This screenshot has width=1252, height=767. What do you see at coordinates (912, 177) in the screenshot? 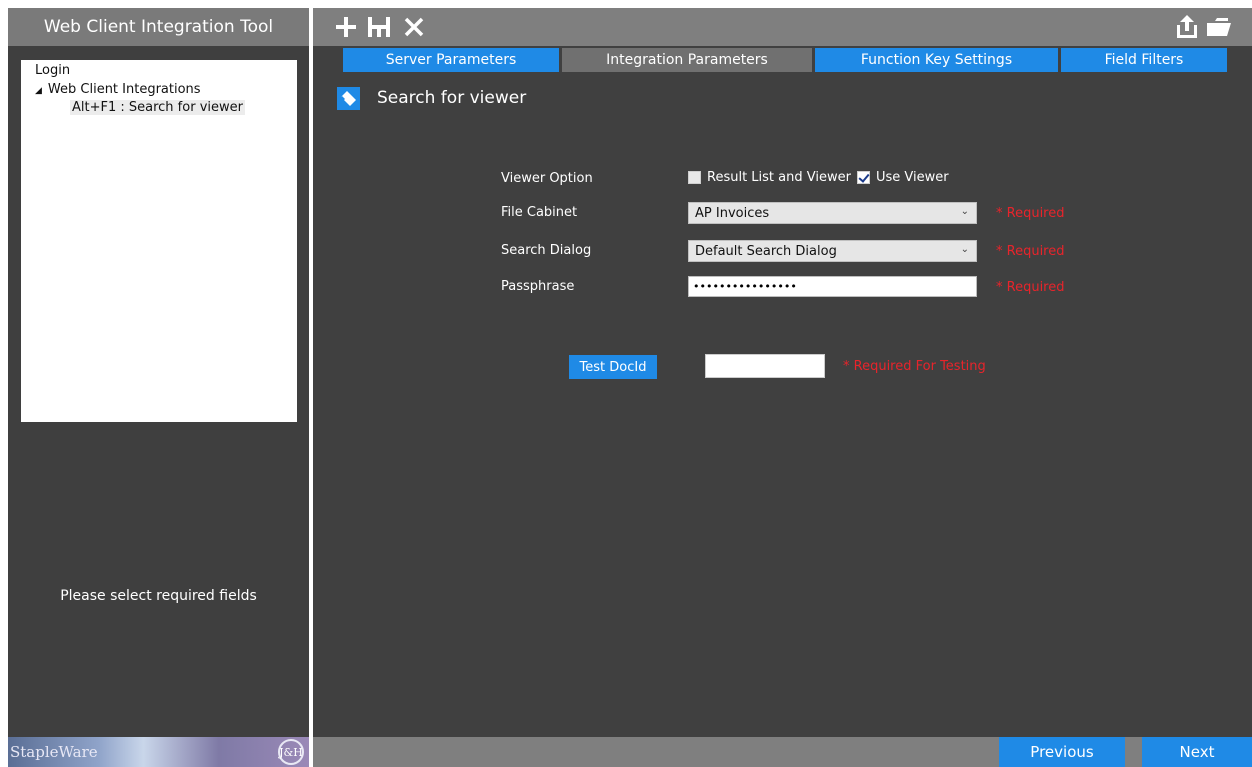
I see `use-viewer-label: Use Viewer` at bounding box center [912, 177].